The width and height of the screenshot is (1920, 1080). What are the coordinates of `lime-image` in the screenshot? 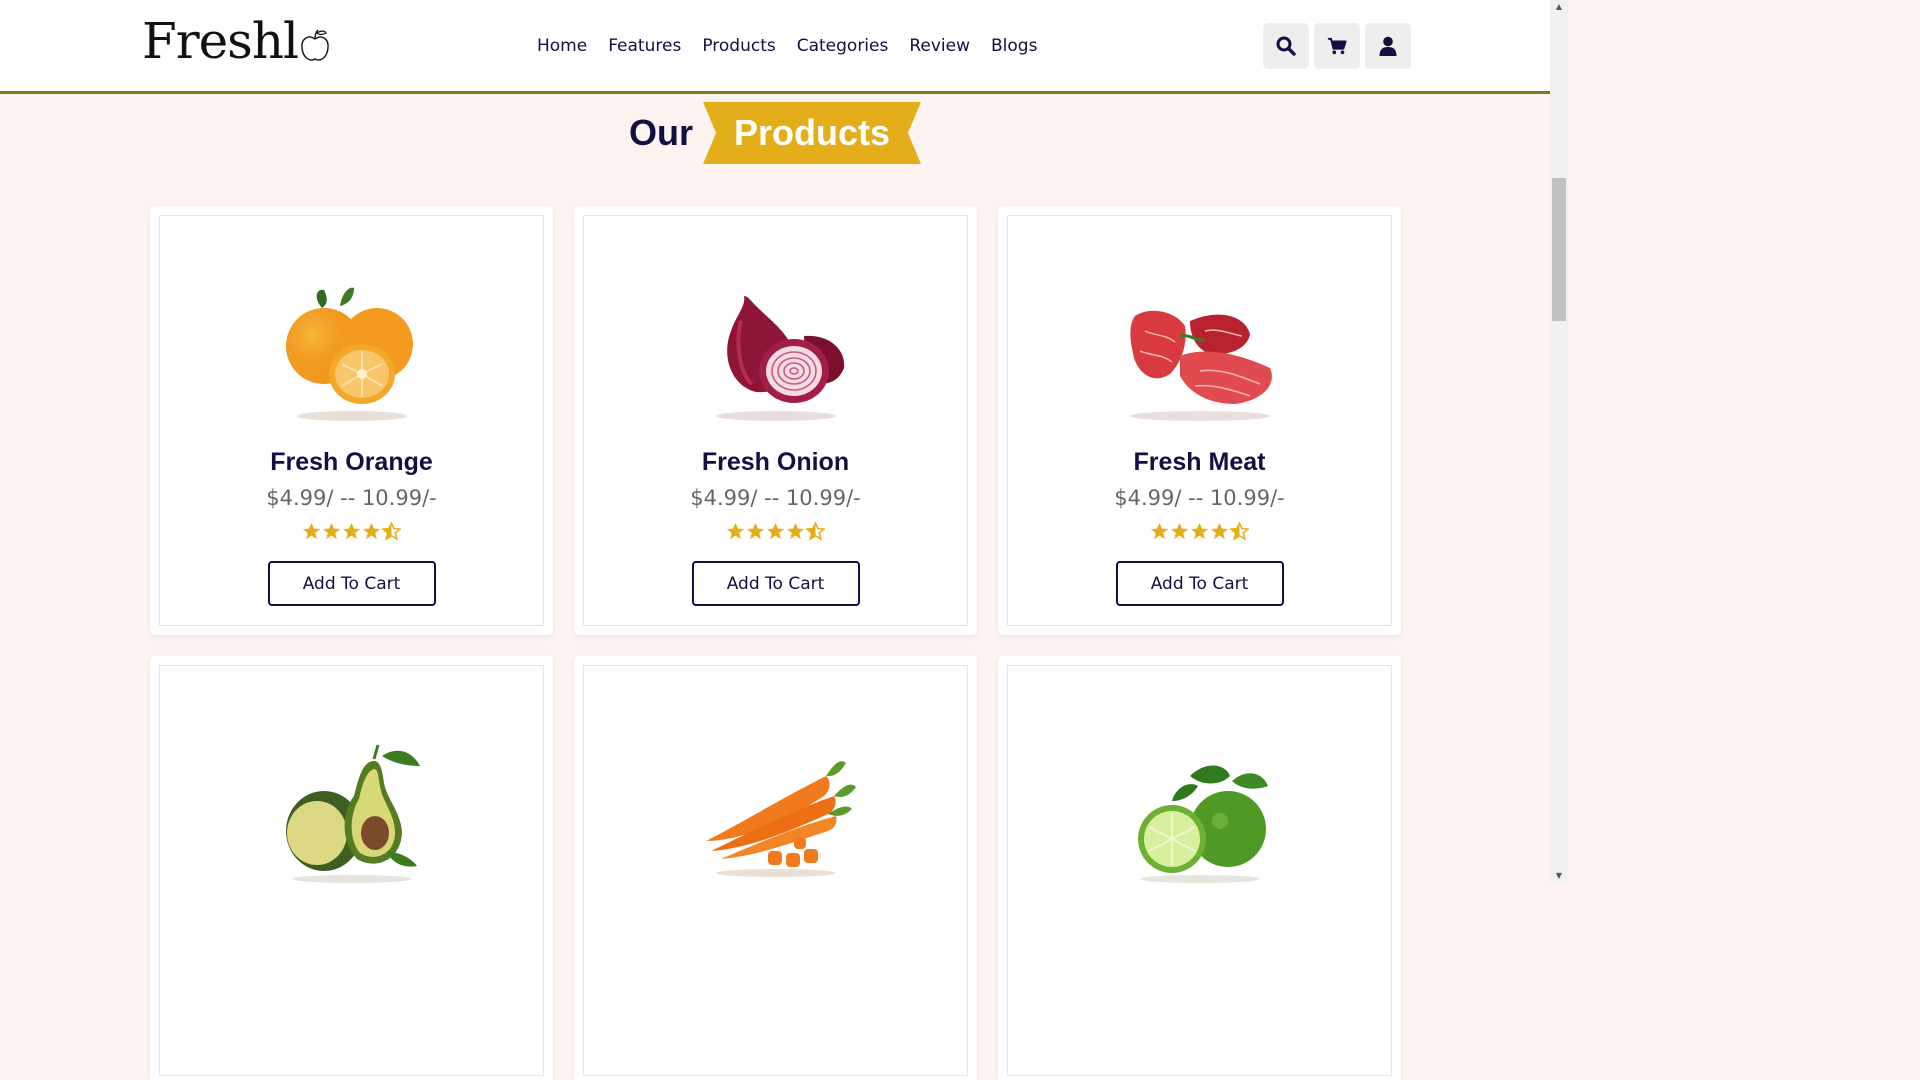 It's located at (1202, 824).